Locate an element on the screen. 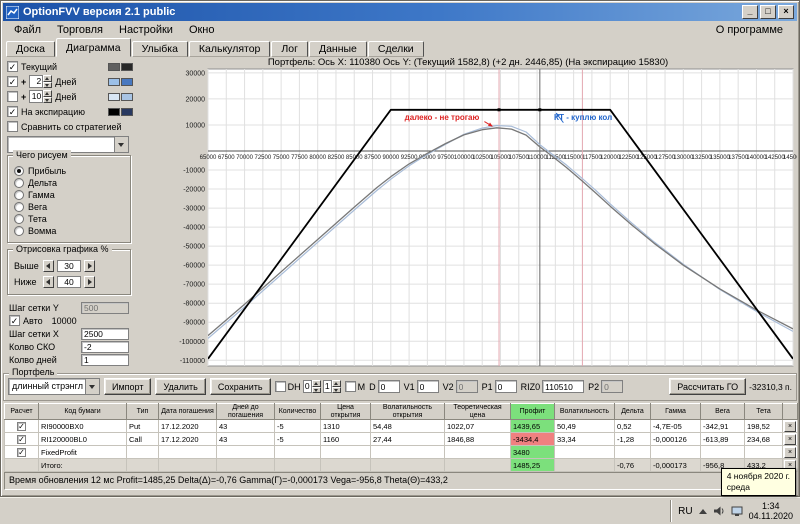  menu-about: О программе is located at coordinates (749, 30).